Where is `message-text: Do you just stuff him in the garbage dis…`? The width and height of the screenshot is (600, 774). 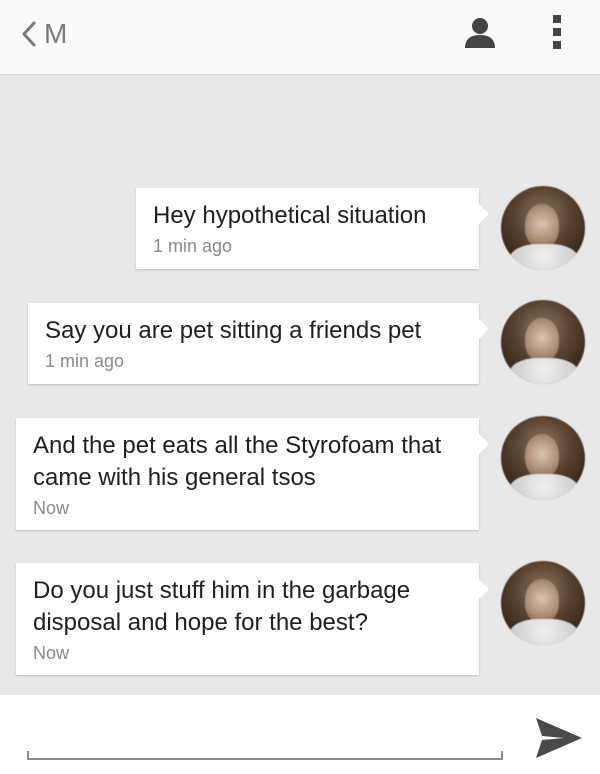
message-text: Do you just stuff him in the garbage dis… is located at coordinates (222, 606).